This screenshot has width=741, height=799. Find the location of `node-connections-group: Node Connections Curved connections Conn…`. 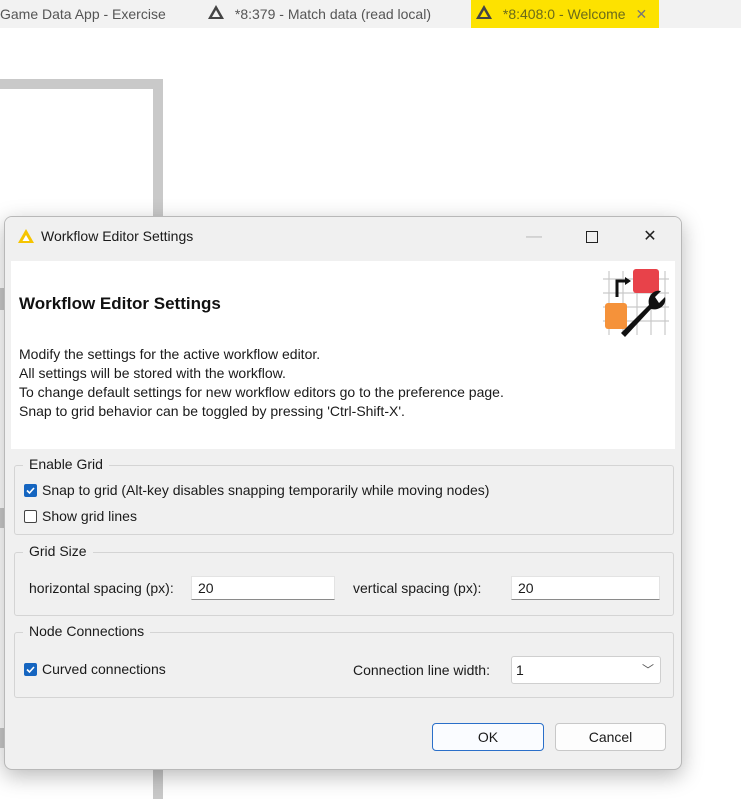

node-connections-group: Node Connections Curved connections Conn… is located at coordinates (344, 660).